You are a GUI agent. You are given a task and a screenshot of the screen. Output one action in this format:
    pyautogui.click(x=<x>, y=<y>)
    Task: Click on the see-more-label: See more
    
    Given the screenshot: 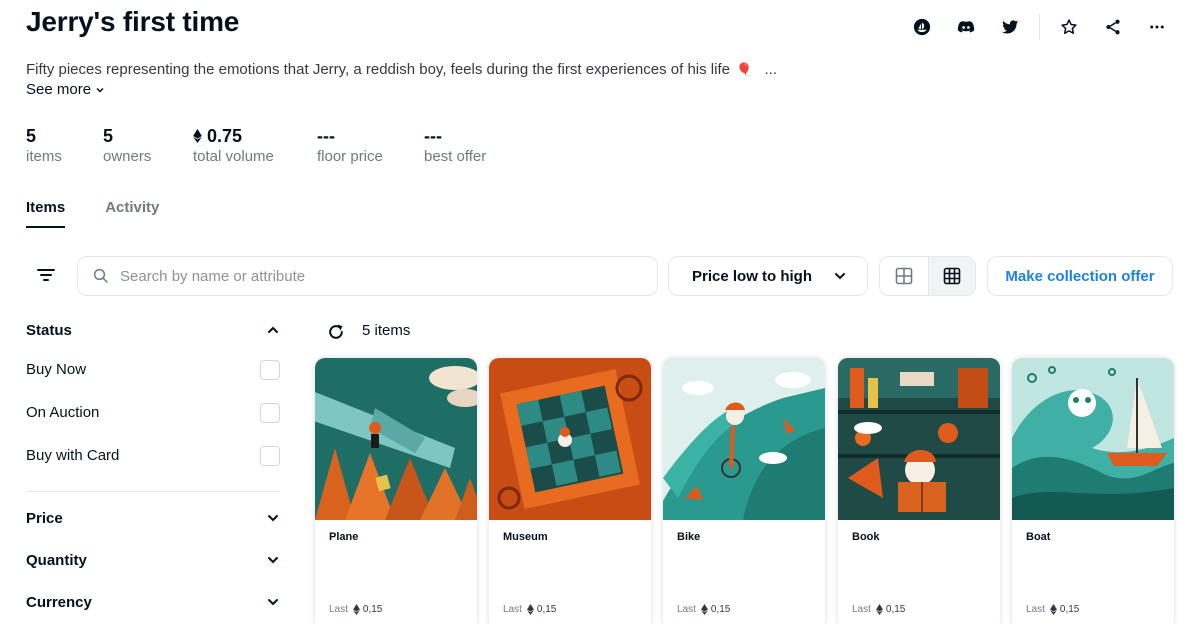 What is the action you would take?
    pyautogui.click(x=59, y=89)
    